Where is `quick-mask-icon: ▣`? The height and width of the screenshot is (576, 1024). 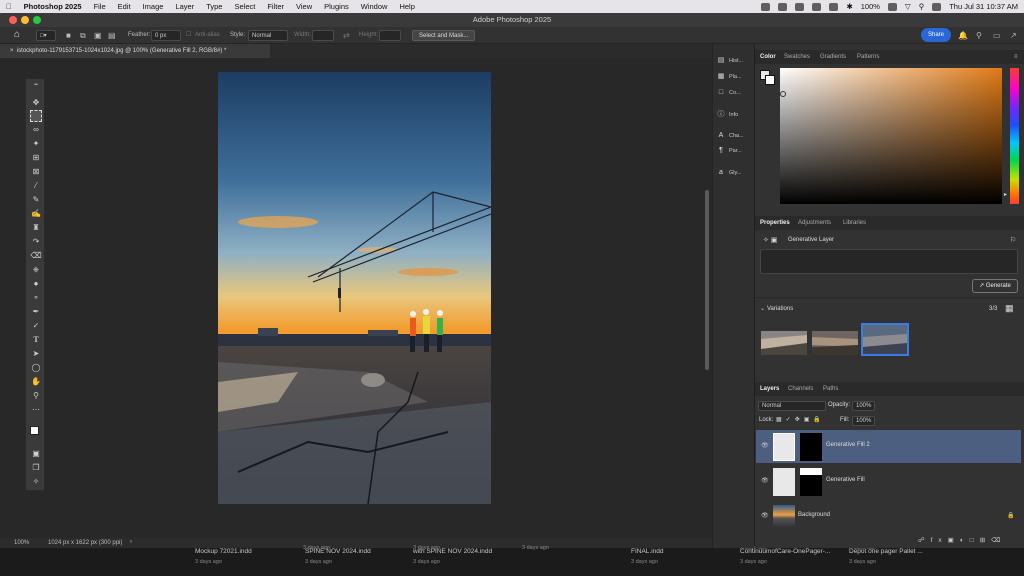 quick-mask-icon: ▣ is located at coordinates (36, 454).